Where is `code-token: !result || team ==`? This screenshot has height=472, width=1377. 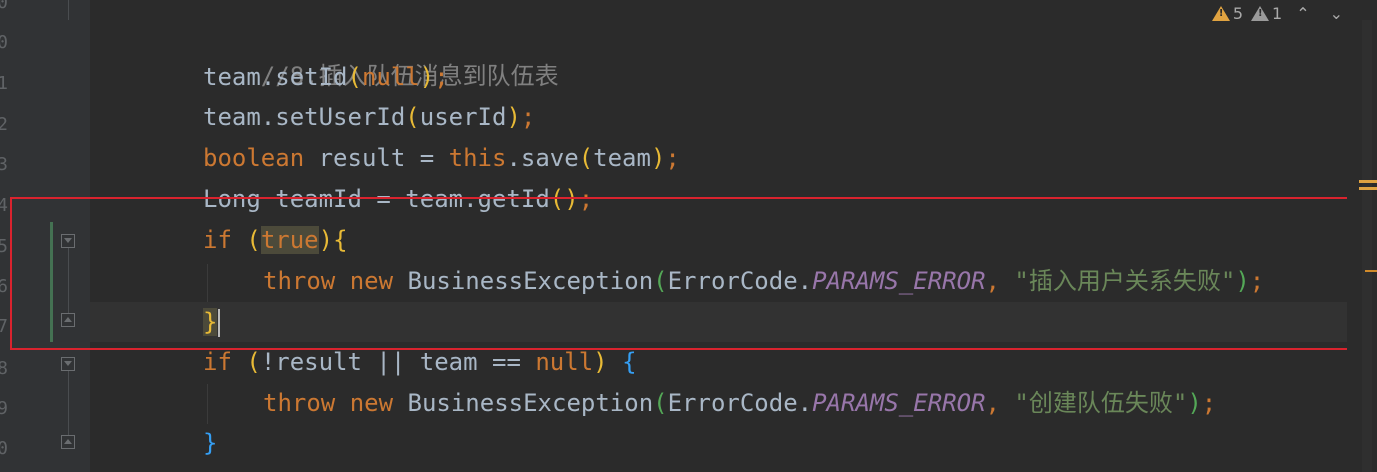 code-token: !result || team == is located at coordinates (398, 362).